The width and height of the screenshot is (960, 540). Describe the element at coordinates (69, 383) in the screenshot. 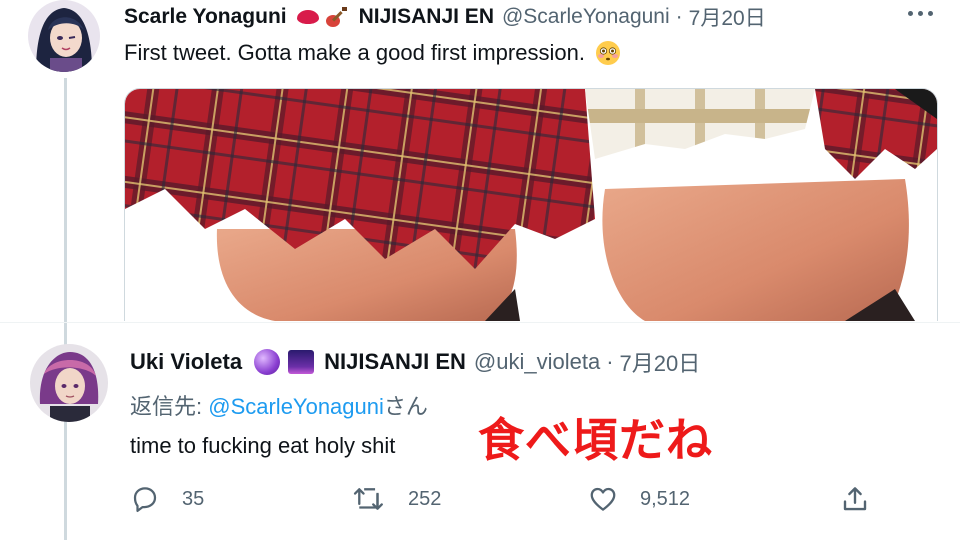

I see `avatar-uki` at that location.